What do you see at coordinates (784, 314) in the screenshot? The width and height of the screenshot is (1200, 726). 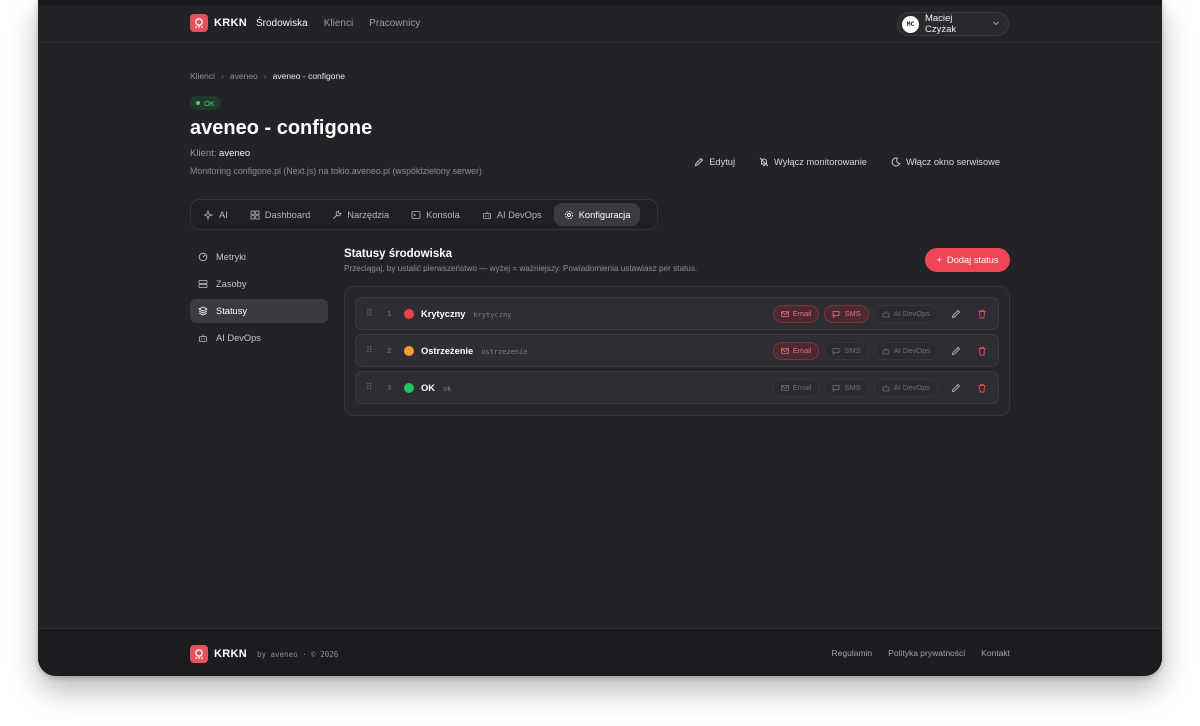 I see `mail-icon` at bounding box center [784, 314].